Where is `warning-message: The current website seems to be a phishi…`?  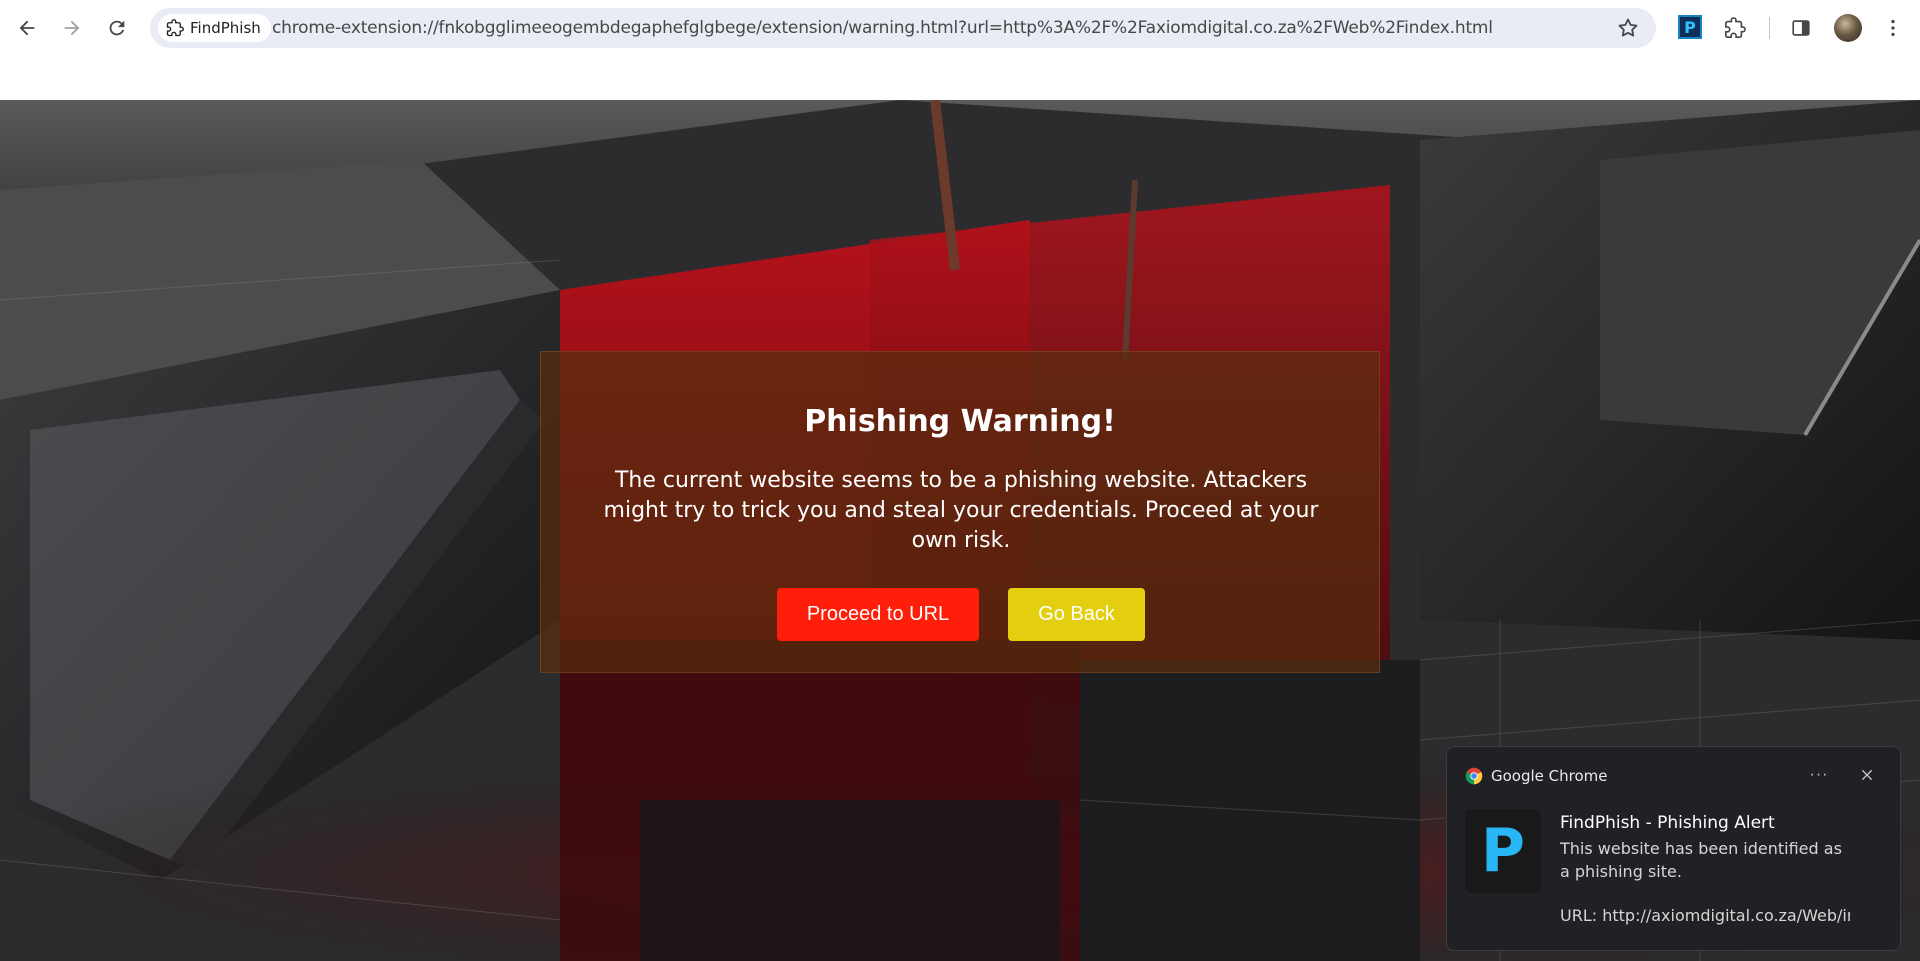 warning-message: The current website seems to be a phishi… is located at coordinates (961, 510).